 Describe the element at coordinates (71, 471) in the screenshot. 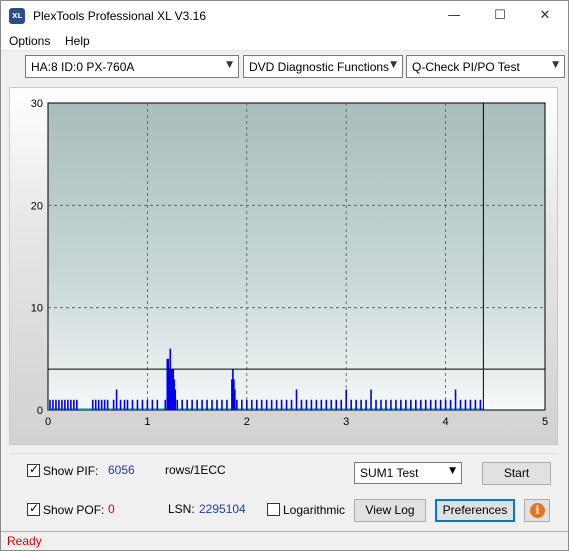

I see `show-pif-label: Show PIF:` at that location.